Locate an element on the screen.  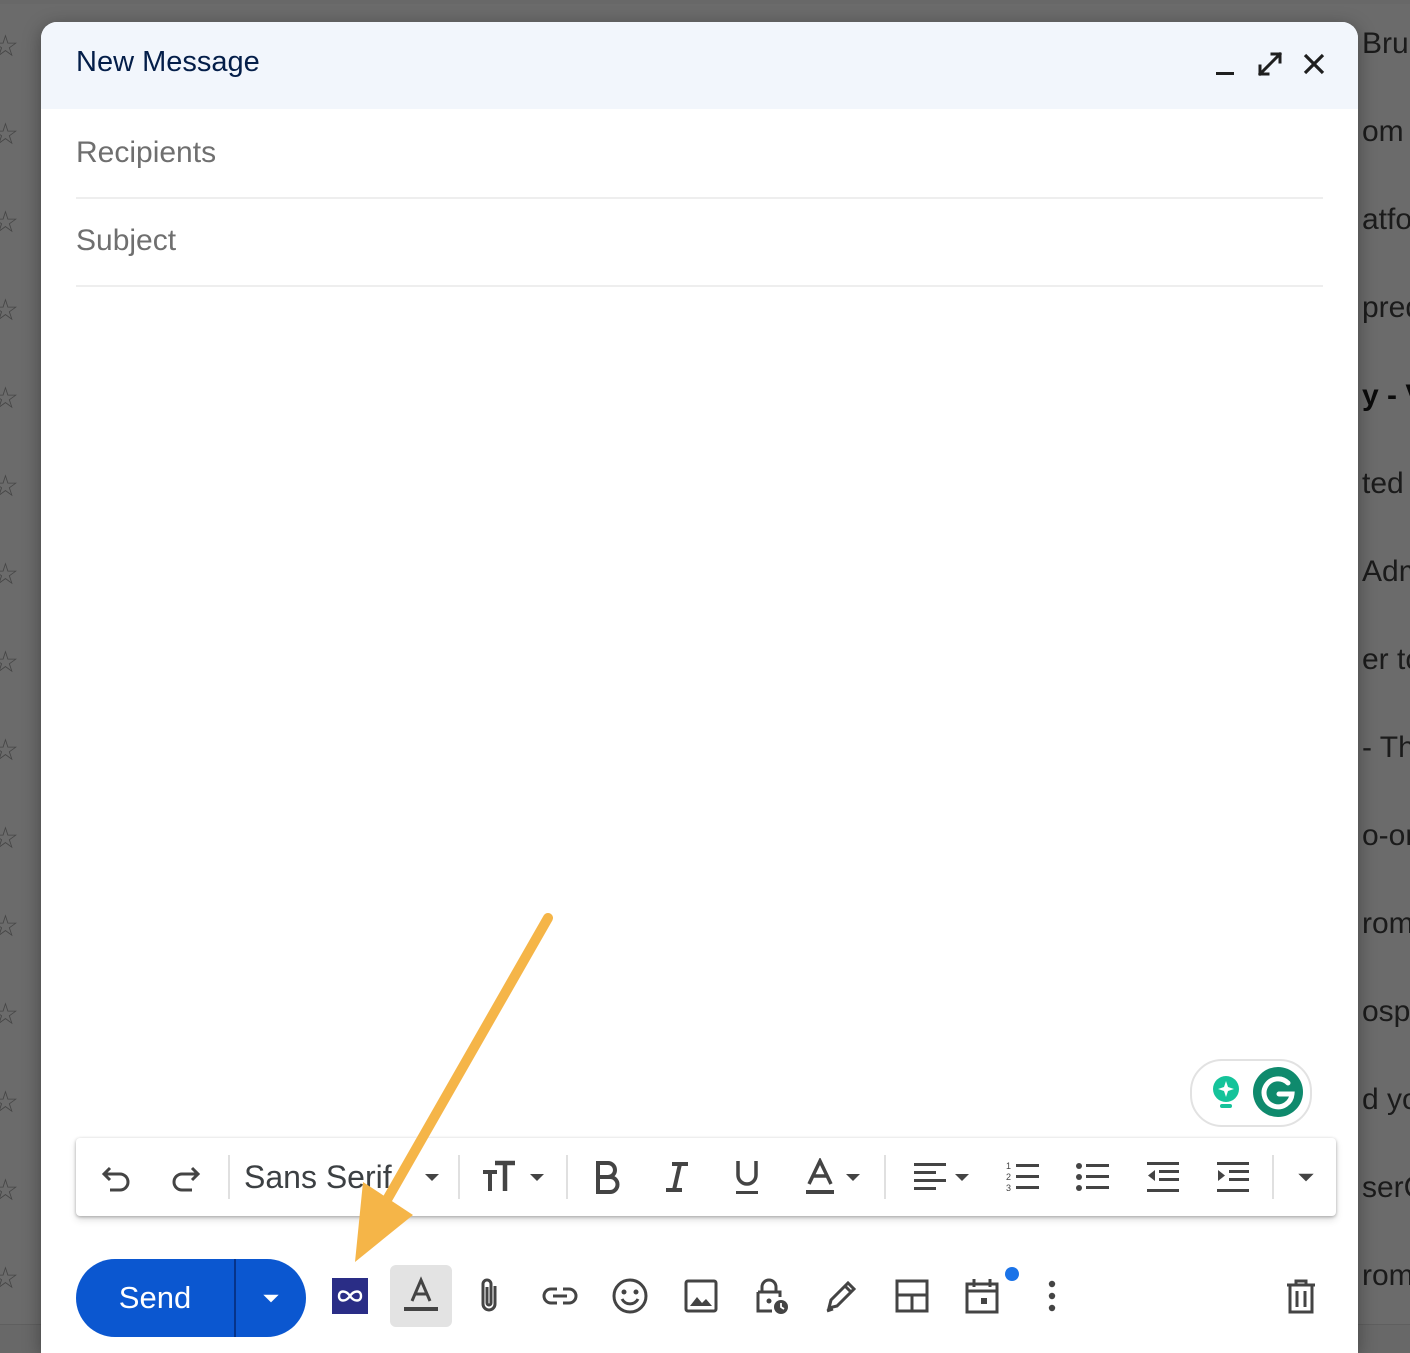
redo-icon is located at coordinates (186, 1179).